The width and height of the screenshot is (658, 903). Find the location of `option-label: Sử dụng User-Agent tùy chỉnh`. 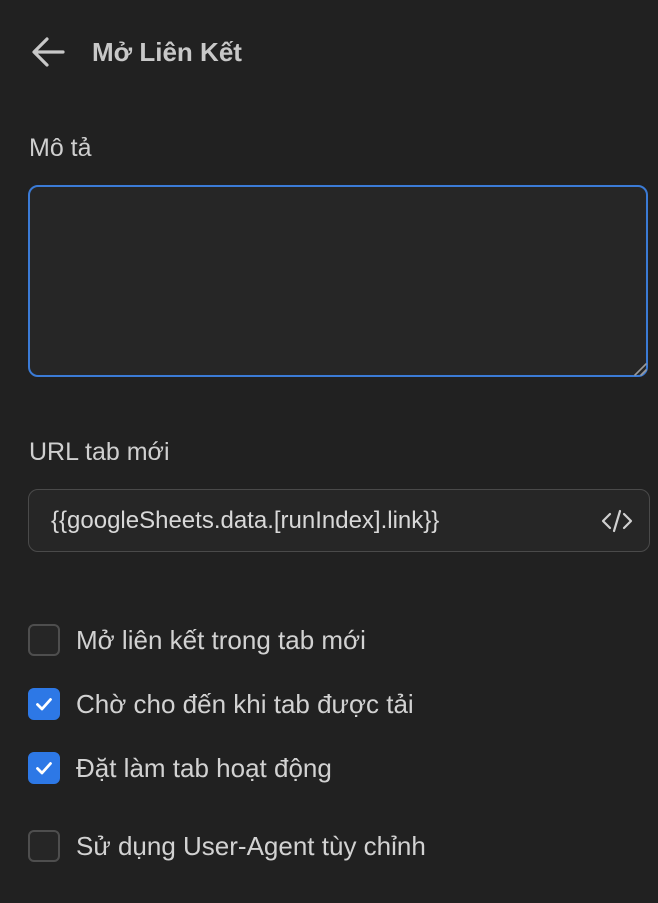

option-label: Sử dụng User-Agent tùy chỉnh is located at coordinates (251, 845).